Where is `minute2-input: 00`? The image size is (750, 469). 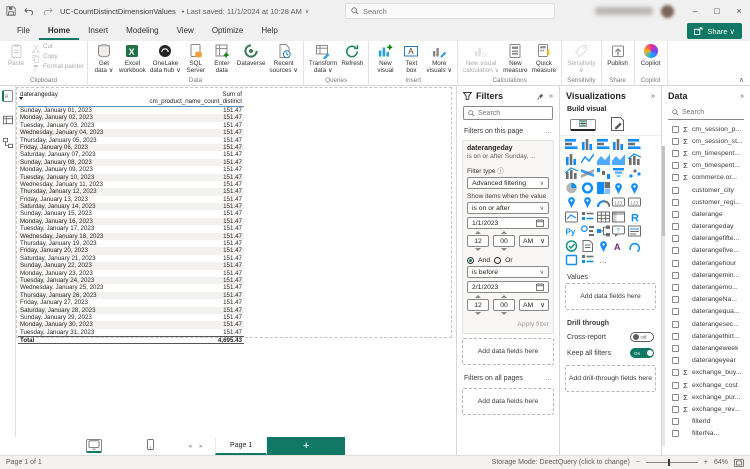
minute2-input: 00 is located at coordinates (504, 305).